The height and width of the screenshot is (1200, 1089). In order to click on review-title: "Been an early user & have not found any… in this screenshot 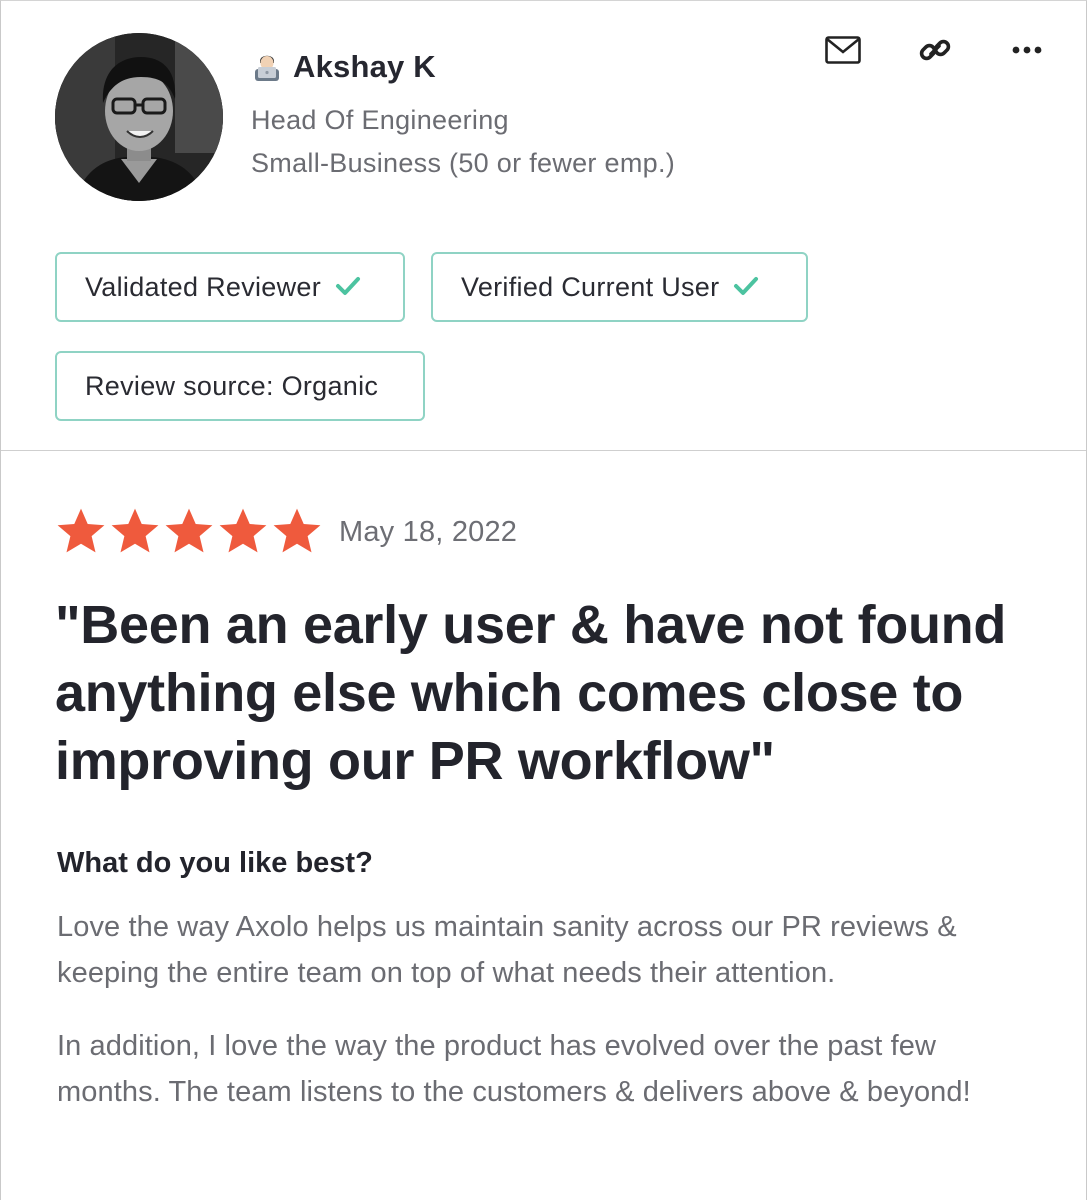, I will do `click(531, 693)`.